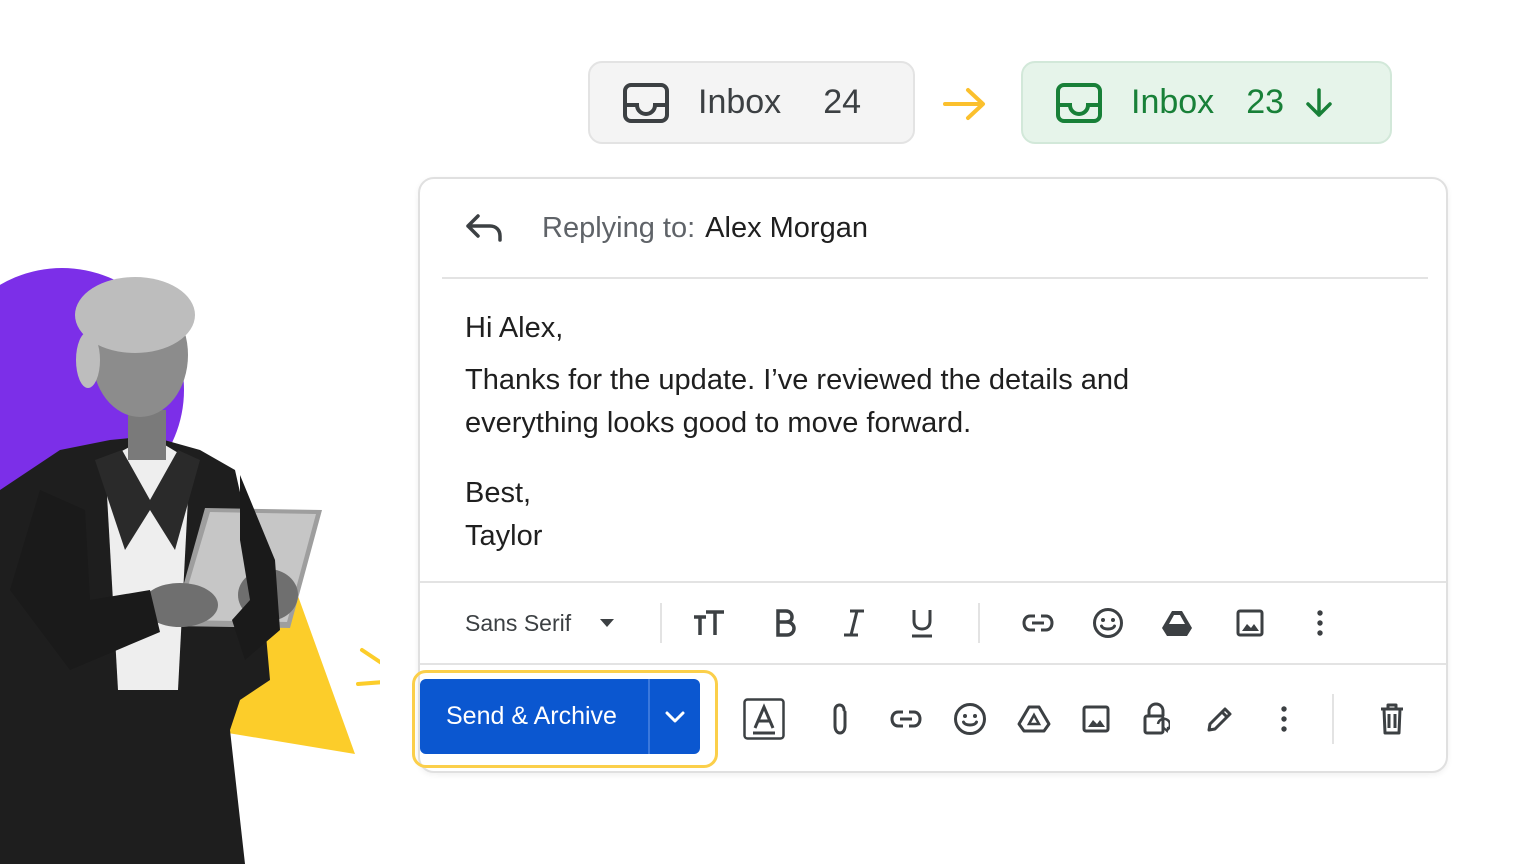 This screenshot has height=864, width=1536. I want to click on sparkle-marks, so click(368, 667).